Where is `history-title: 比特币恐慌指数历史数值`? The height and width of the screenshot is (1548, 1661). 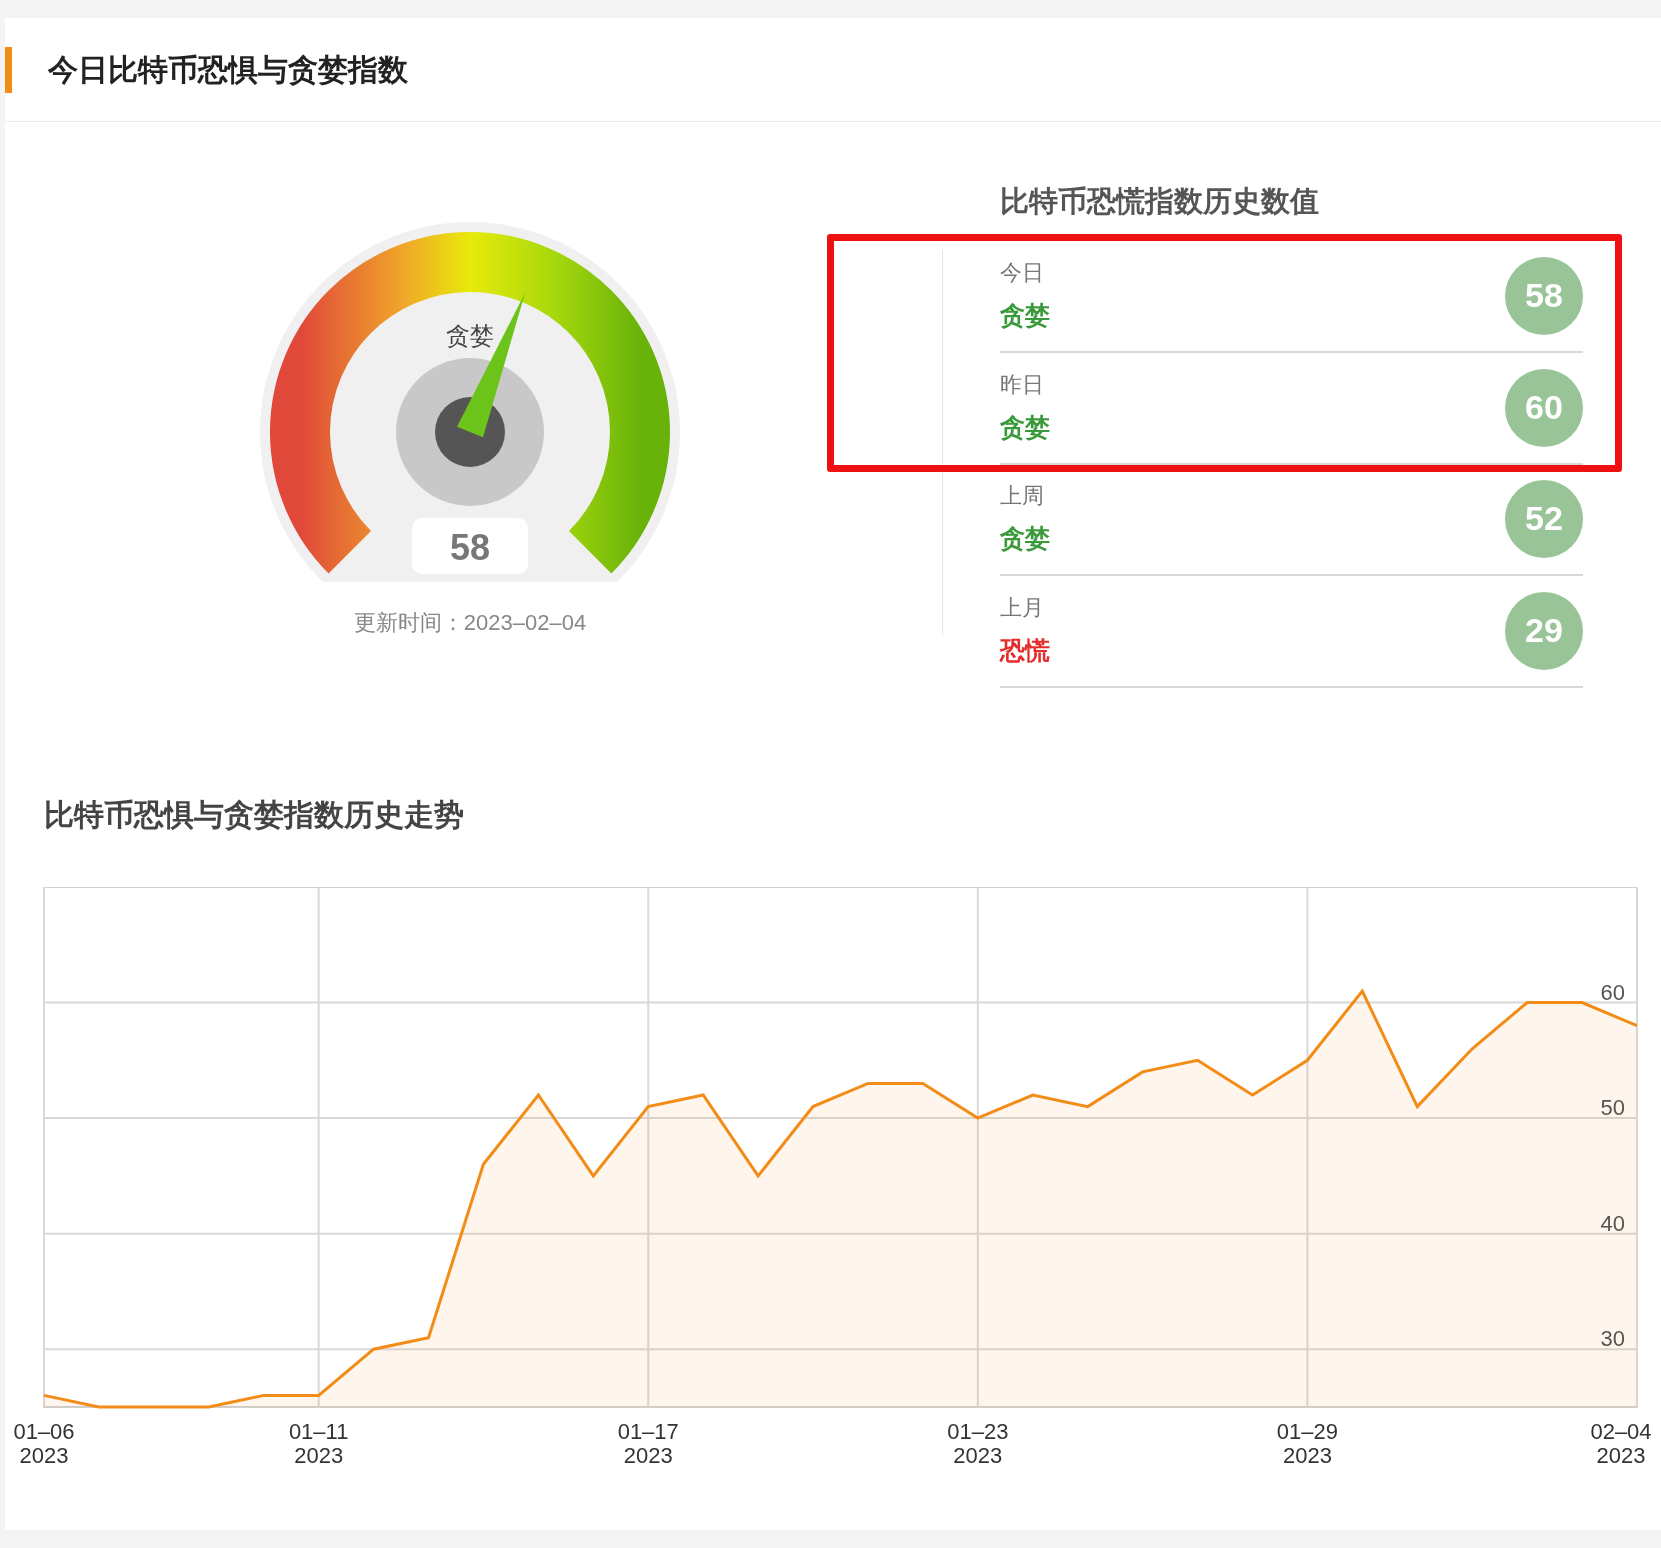
history-title: 比特币恐慌指数历史数值 is located at coordinates (1160, 201).